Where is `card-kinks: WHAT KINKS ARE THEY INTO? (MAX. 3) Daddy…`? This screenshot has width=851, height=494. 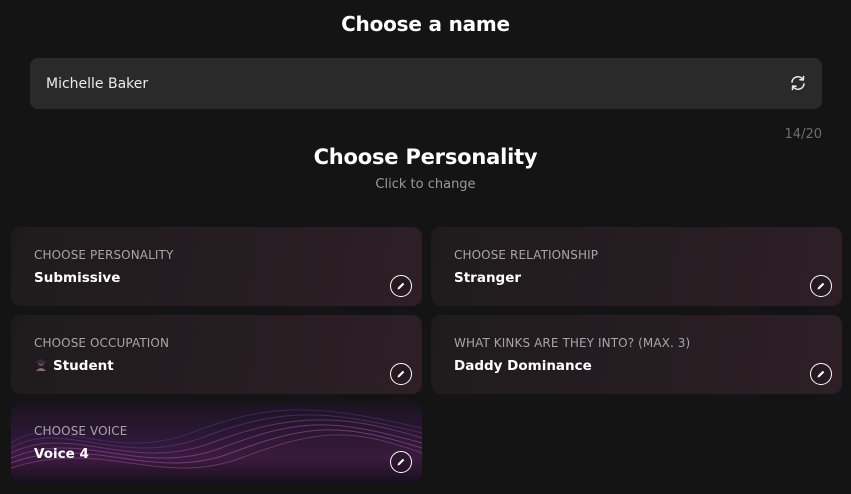
card-kinks: WHAT KINKS ARE THEY INTO? (MAX. 3) Daddy… is located at coordinates (636, 354).